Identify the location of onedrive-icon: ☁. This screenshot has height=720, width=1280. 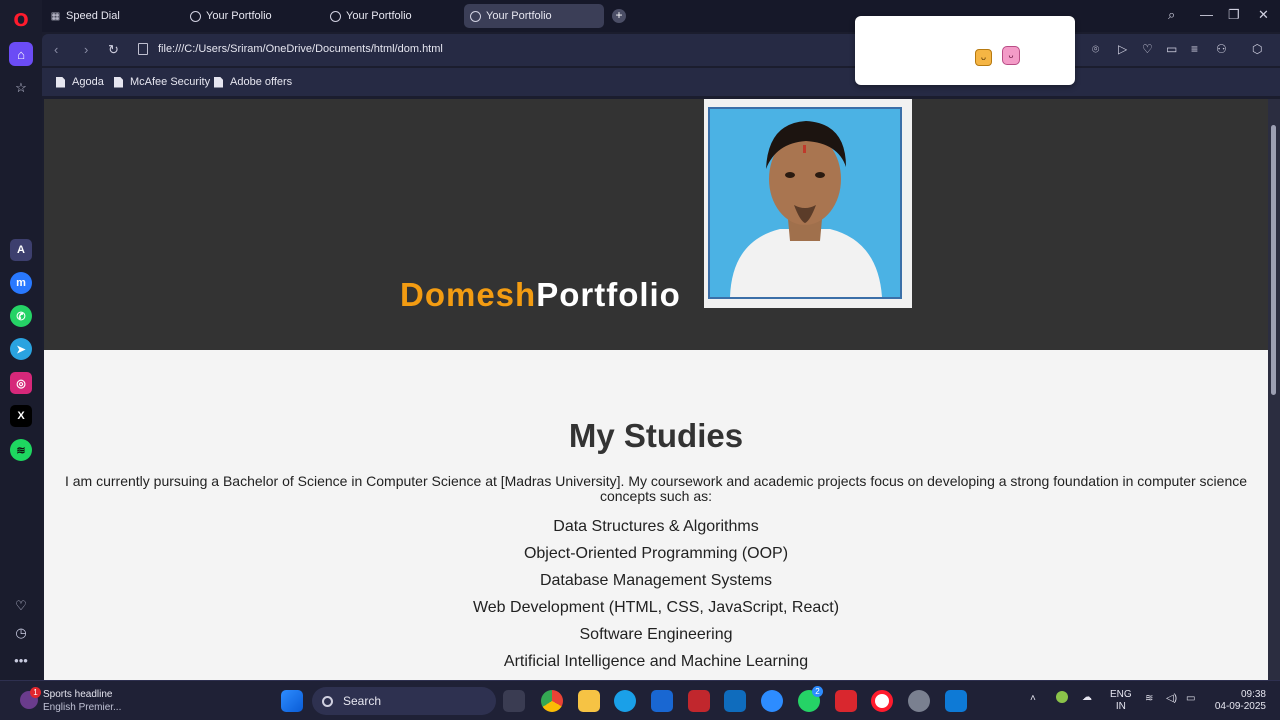
(1087, 698).